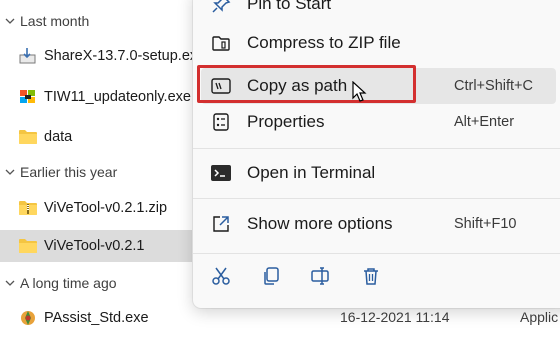 Image resolution: width=560 pixels, height=349 pixels. Describe the element at coordinates (378, 173) in the screenshot. I see `menu-item-open-in-terminal: Open in Terminal` at that location.